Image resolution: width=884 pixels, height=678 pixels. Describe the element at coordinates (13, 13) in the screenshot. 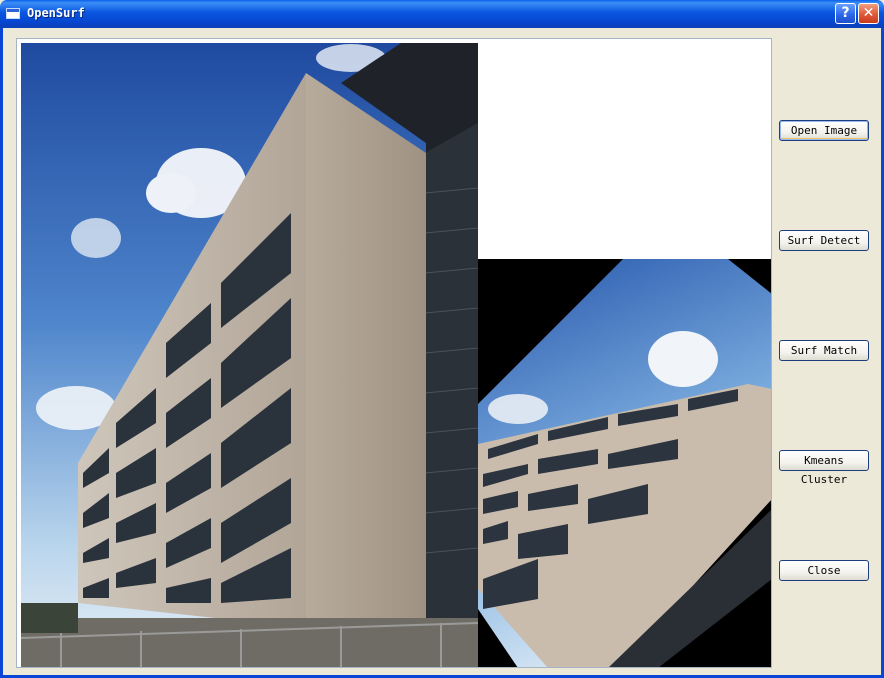

I see `window-icon` at that location.